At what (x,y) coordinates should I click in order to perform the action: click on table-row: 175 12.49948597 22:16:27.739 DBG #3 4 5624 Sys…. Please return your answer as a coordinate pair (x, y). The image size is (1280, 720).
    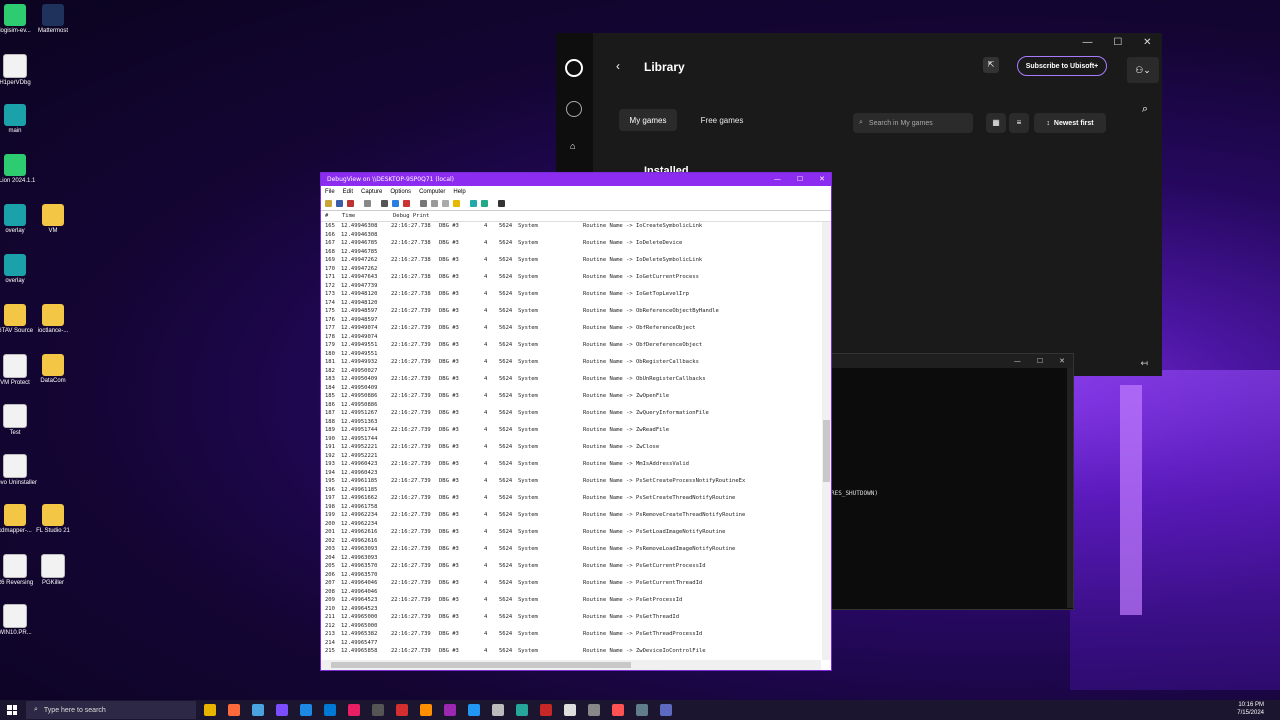
    Looking at the image, I should click on (571, 311).